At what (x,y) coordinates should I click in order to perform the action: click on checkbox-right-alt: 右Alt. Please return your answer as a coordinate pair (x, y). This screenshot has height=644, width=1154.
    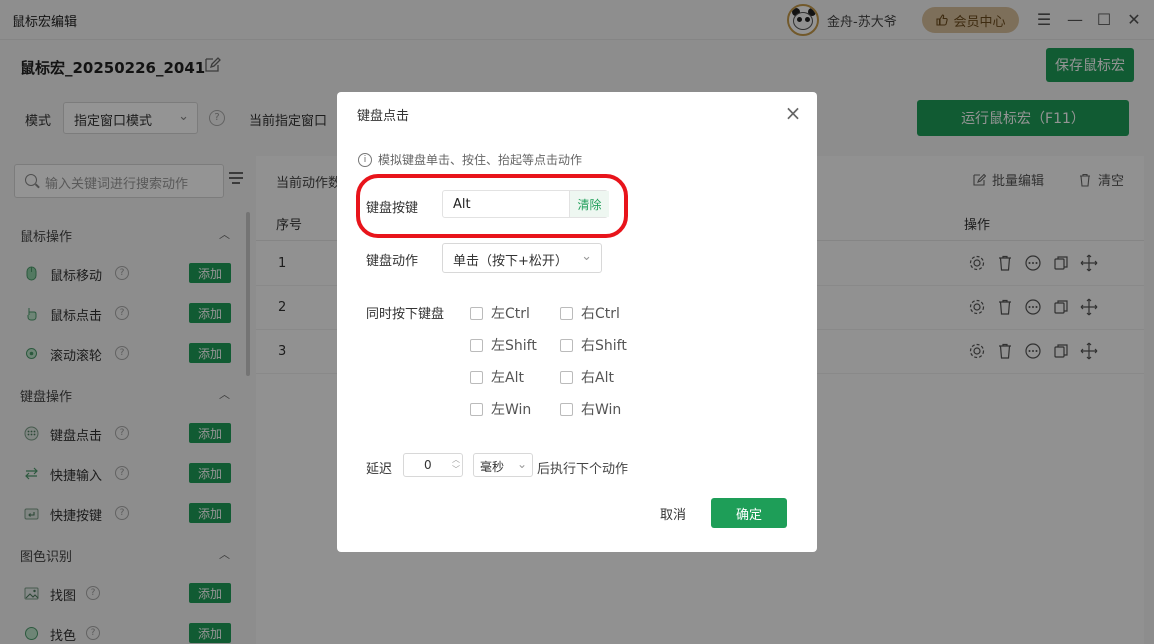
    Looking at the image, I should click on (587, 377).